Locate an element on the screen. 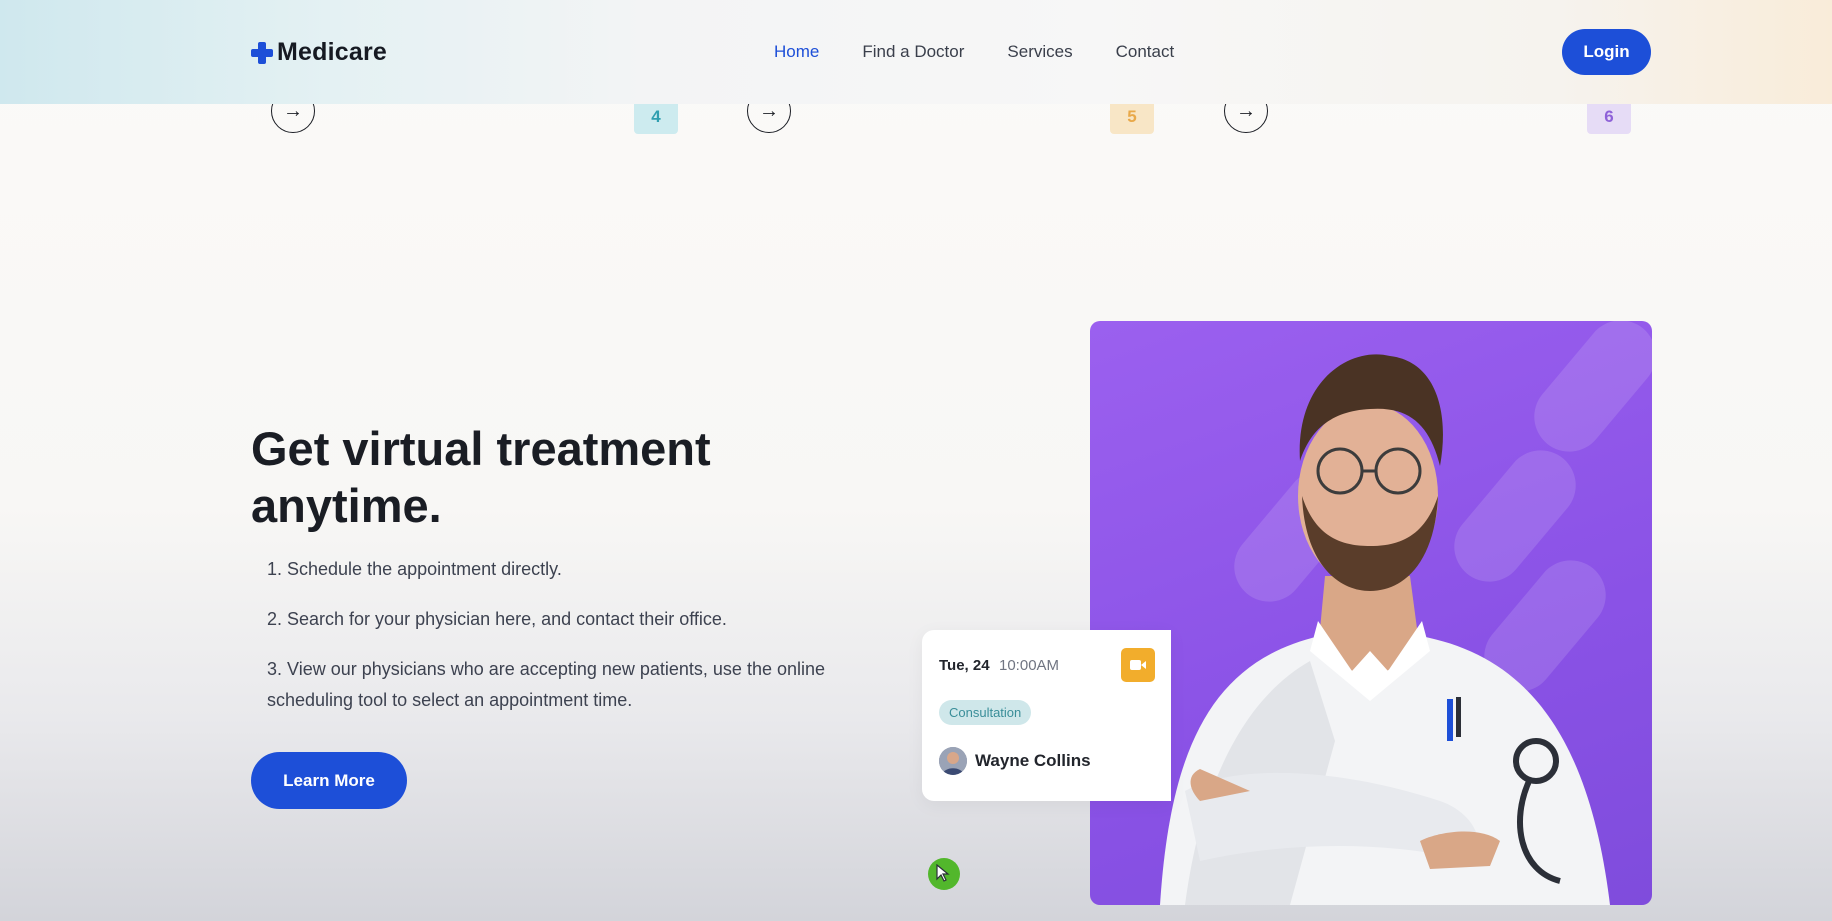  avatar is located at coordinates (953, 761).